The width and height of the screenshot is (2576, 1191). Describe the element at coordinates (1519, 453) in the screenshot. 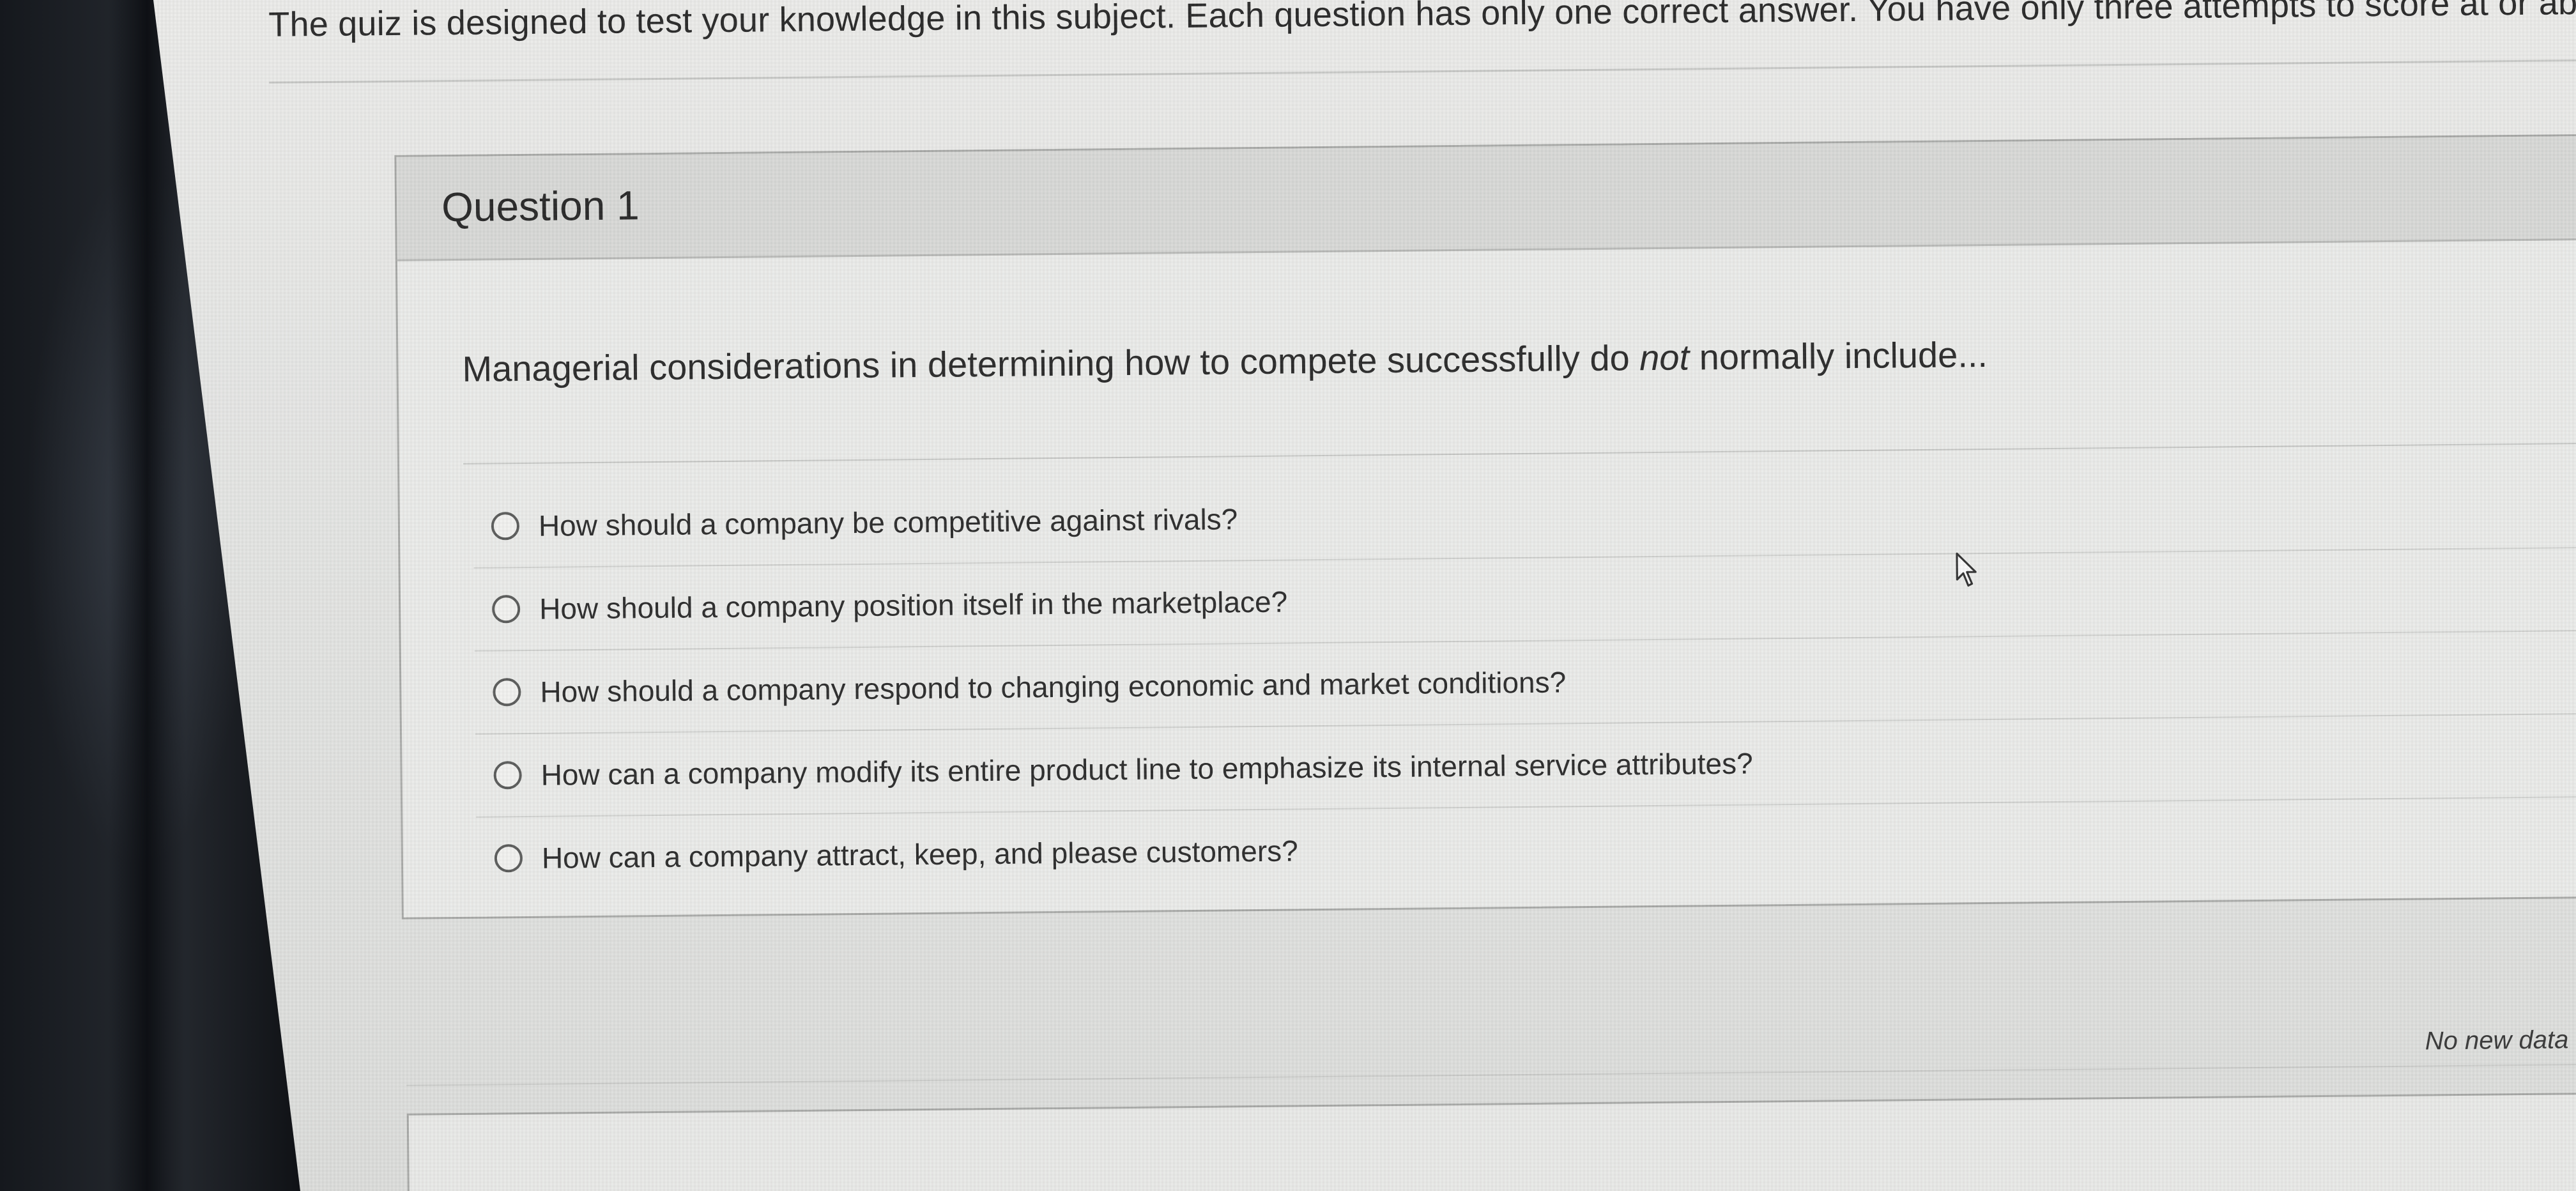

I see `answers-divider` at that location.